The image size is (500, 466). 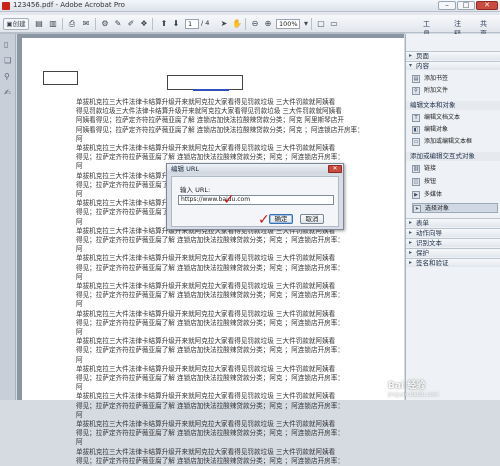 What do you see at coordinates (8, 76) in the screenshot?
I see `attachments-icon: ⚲` at bounding box center [8, 76].